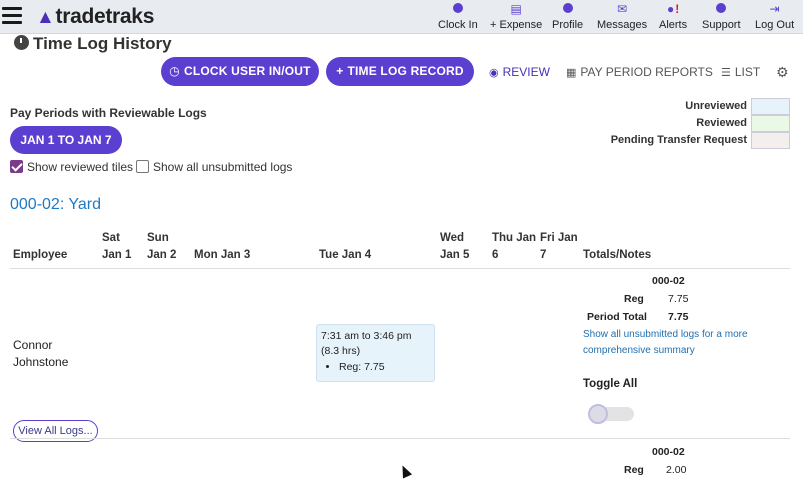 Image resolution: width=803 pixels, height=480 pixels. What do you see at coordinates (158, 238) in the screenshot?
I see `col-sun-day: Sun` at bounding box center [158, 238].